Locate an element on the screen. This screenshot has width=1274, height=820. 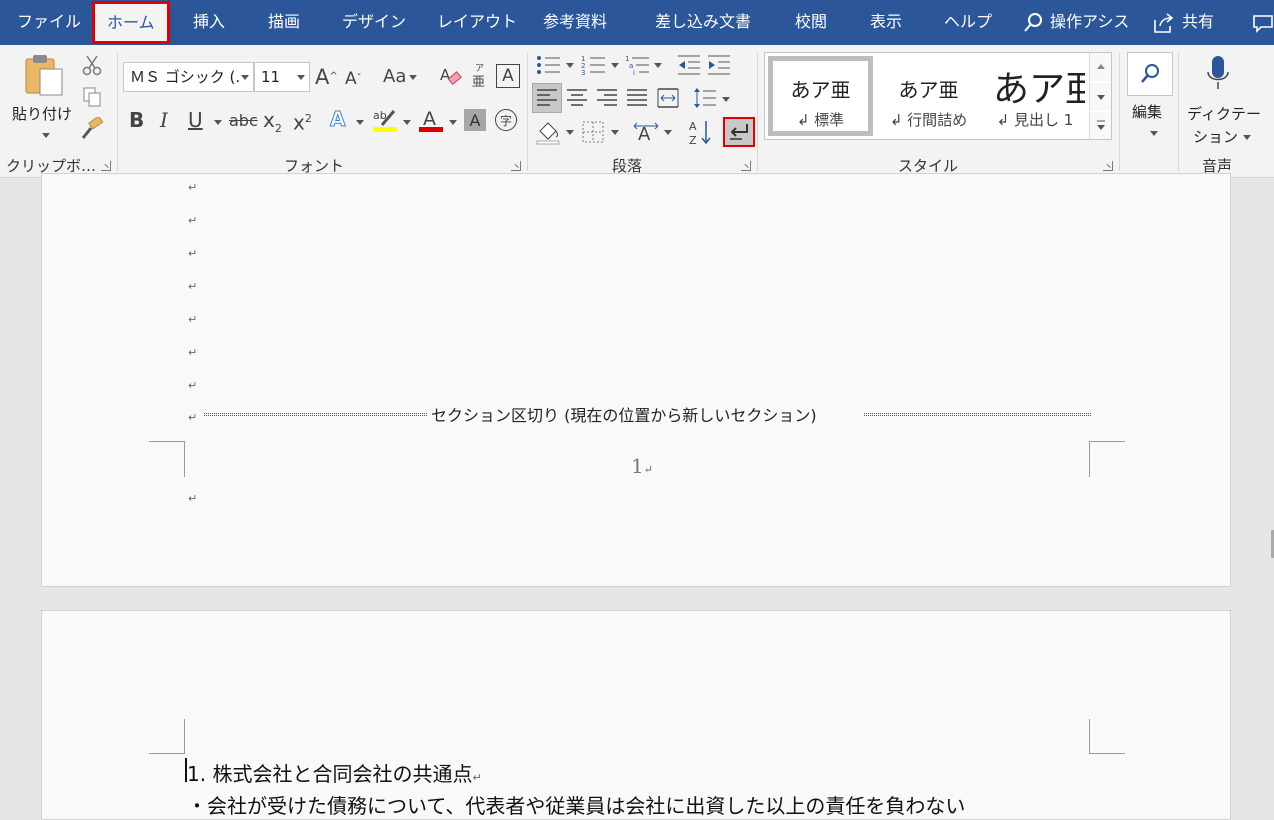
comments-button is located at coordinates (1263, 22).